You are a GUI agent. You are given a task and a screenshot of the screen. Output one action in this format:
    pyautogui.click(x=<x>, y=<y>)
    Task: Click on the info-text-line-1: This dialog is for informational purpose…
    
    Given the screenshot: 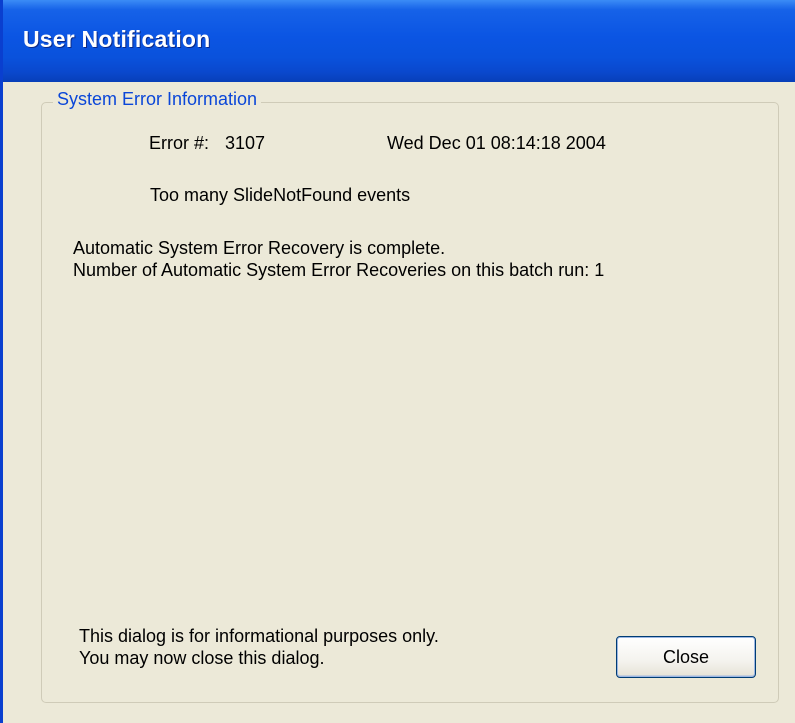 What is the action you would take?
    pyautogui.click(x=259, y=636)
    